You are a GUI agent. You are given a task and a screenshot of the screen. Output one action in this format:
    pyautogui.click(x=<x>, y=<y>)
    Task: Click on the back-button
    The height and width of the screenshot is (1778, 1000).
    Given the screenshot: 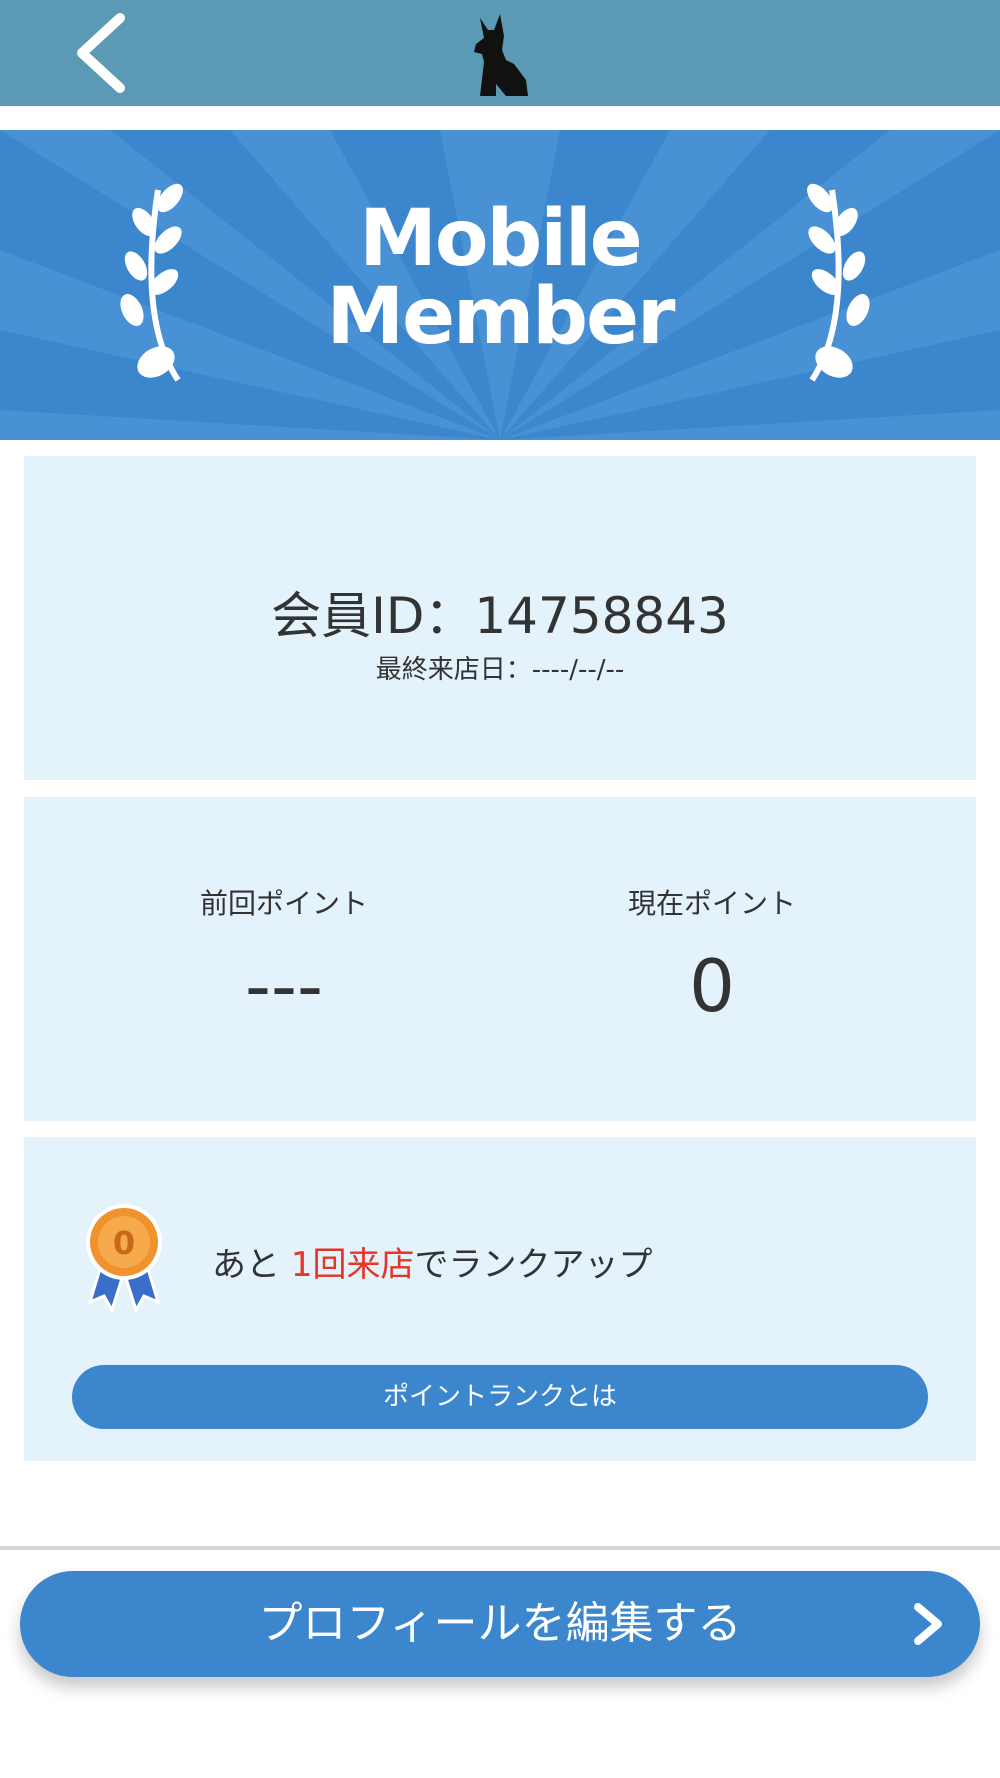 What is the action you would take?
    pyautogui.click(x=102, y=53)
    